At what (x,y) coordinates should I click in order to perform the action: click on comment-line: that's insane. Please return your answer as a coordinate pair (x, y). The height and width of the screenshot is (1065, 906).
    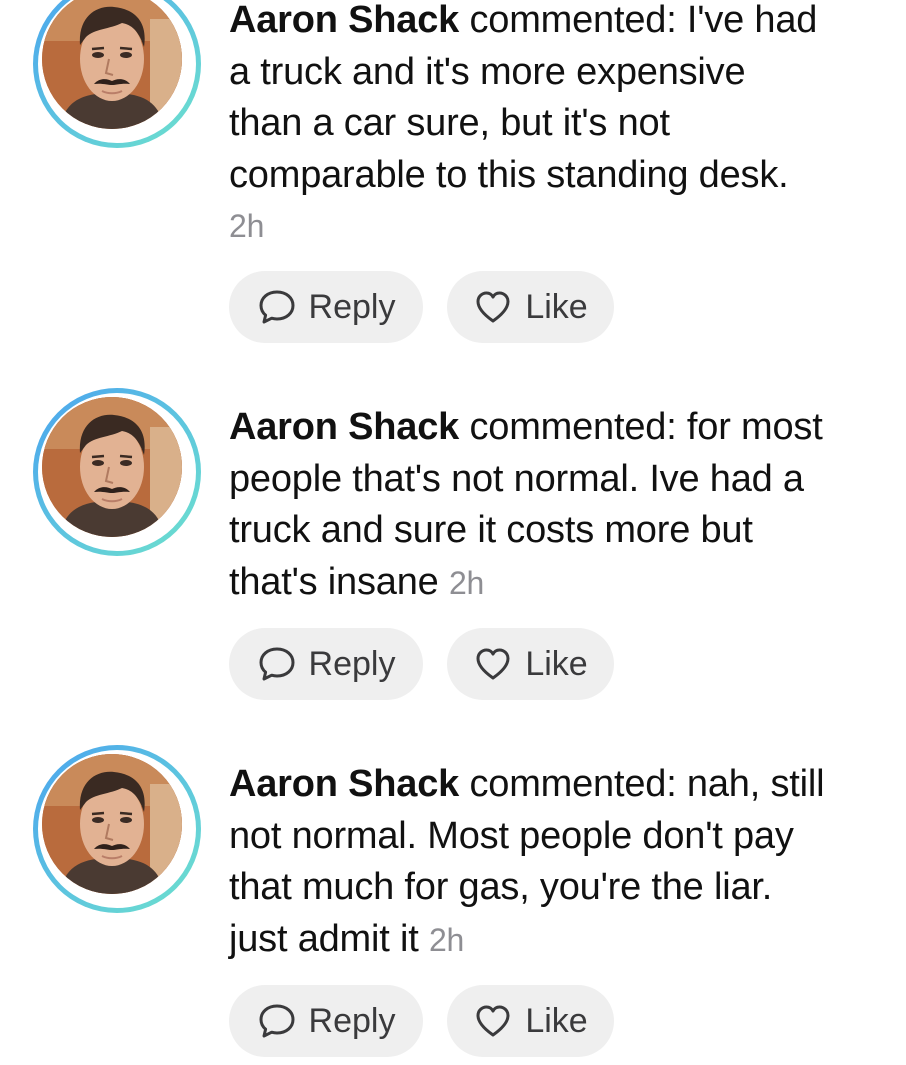
    Looking at the image, I should click on (334, 581).